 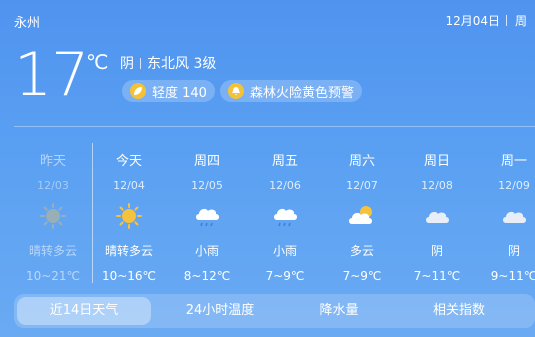 I want to click on tab-bar: 近14日天气 24小时温度 降水量 相关指数, so click(x=274, y=311).